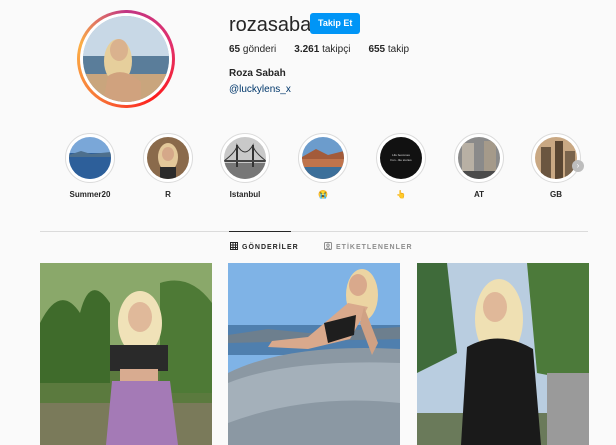  I want to click on tabs-divider, so click(314, 231).